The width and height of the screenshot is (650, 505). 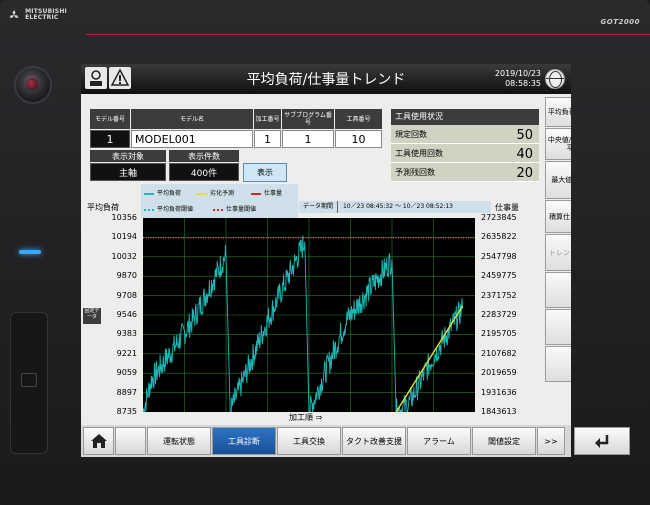 I want to click on globe-icon, so click(x=555, y=79).